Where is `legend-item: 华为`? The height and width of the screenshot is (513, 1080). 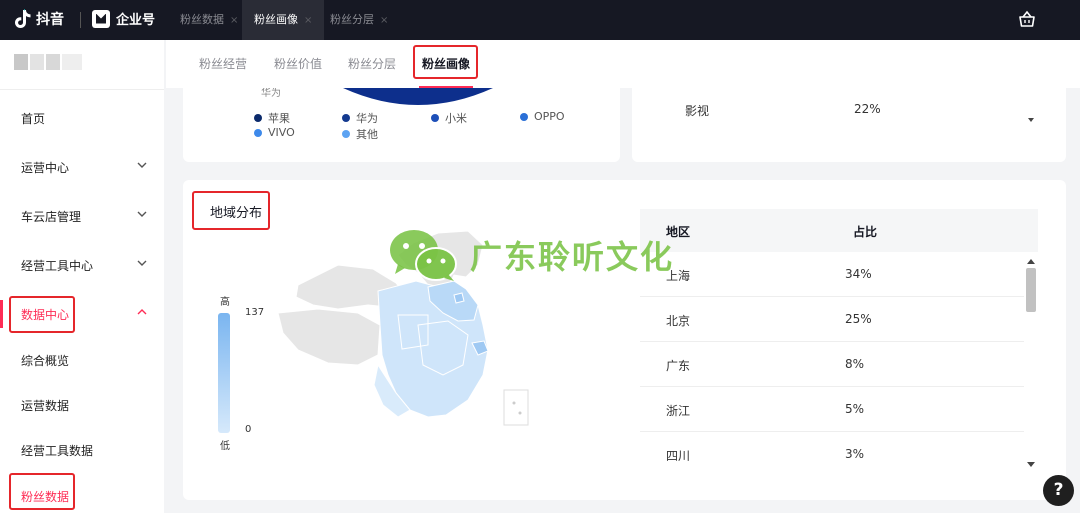 legend-item: 华为 is located at coordinates (360, 118).